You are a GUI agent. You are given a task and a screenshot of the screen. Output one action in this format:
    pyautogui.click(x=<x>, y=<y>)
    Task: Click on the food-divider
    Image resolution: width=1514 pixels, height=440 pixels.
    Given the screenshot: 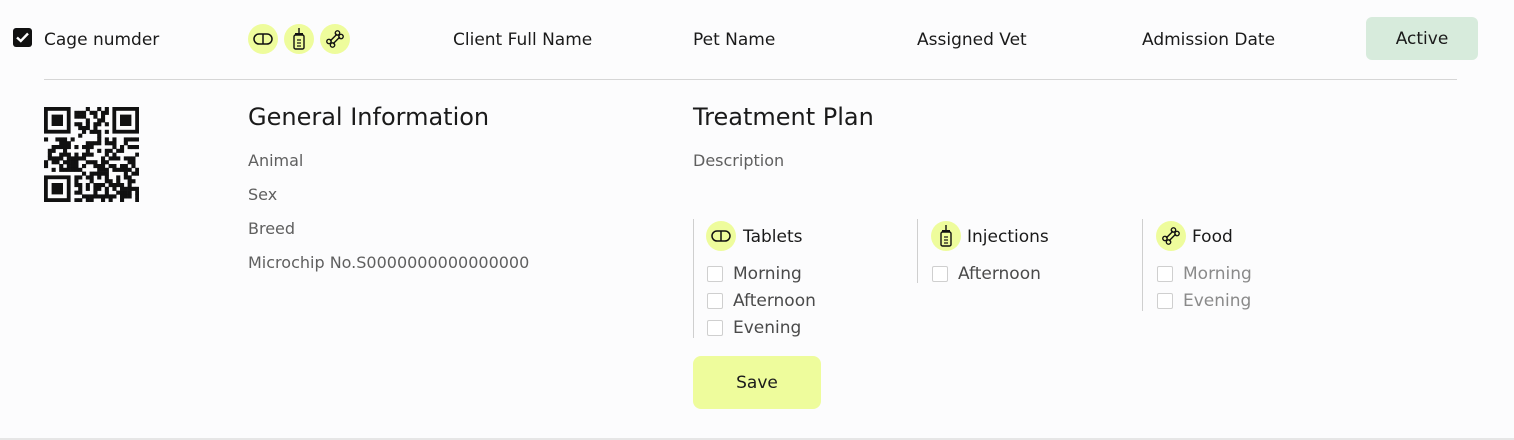 What is the action you would take?
    pyautogui.click(x=1142, y=265)
    